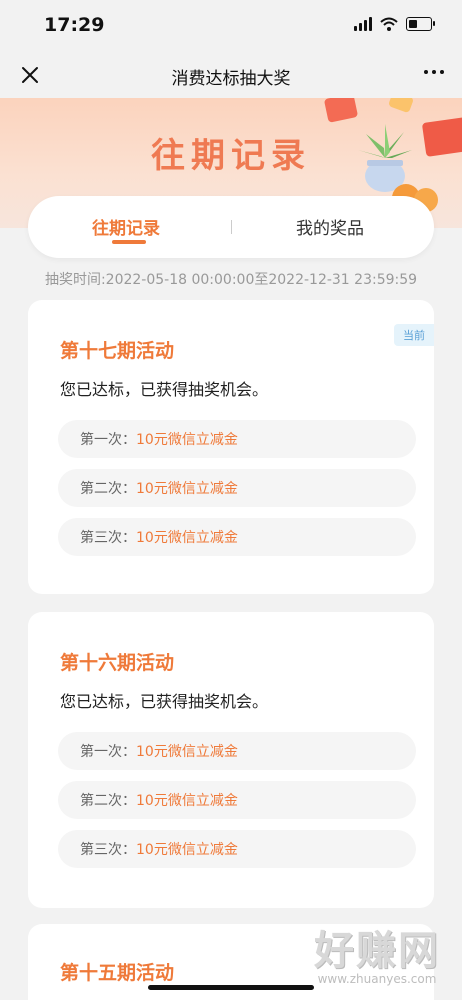 This screenshot has height=1000, width=462. I want to click on home-indicator, so click(231, 987).